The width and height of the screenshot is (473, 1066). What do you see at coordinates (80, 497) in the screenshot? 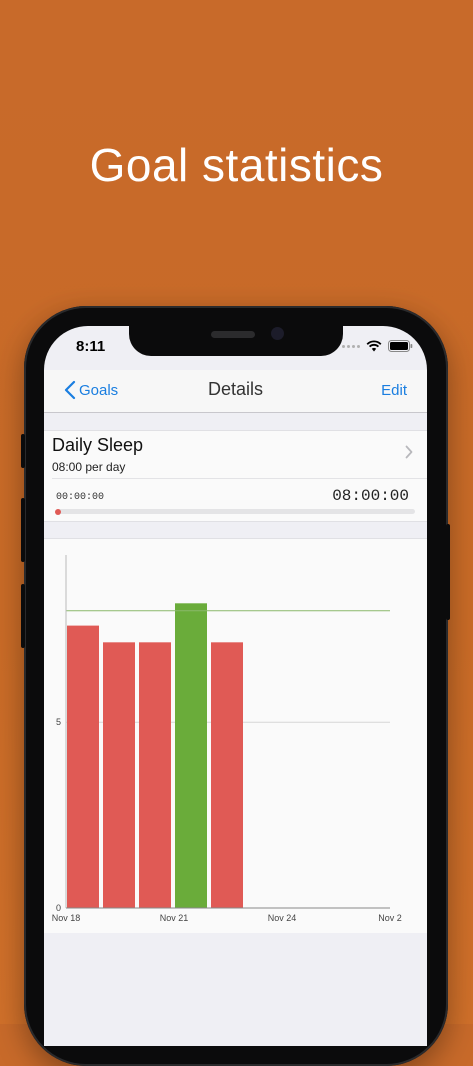
I see `progress-current-time: 00:00:00` at bounding box center [80, 497].